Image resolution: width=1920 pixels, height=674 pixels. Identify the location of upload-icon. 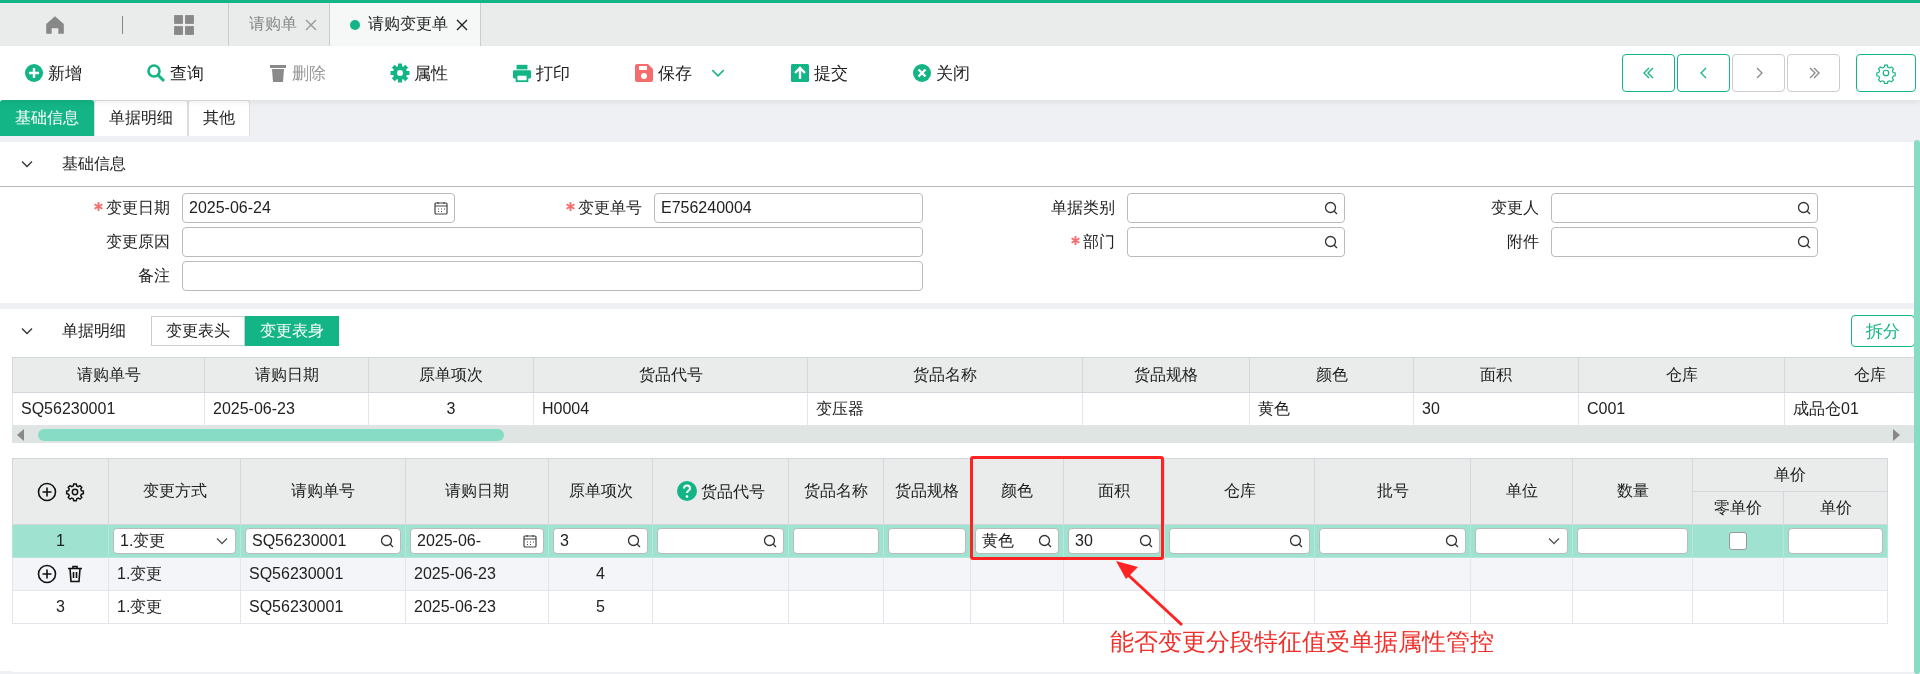
(800, 73).